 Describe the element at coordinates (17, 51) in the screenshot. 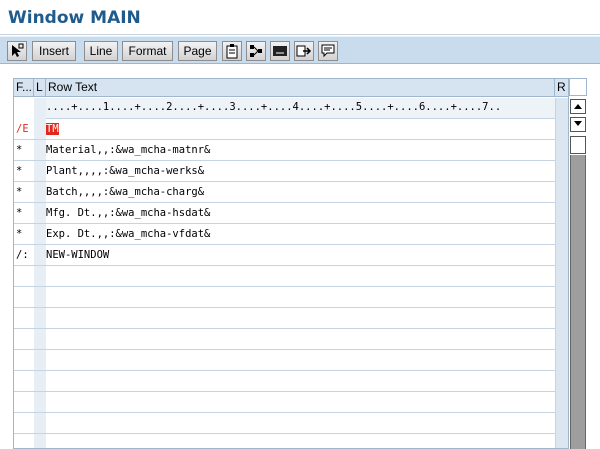

I see `select-mode-icon` at that location.